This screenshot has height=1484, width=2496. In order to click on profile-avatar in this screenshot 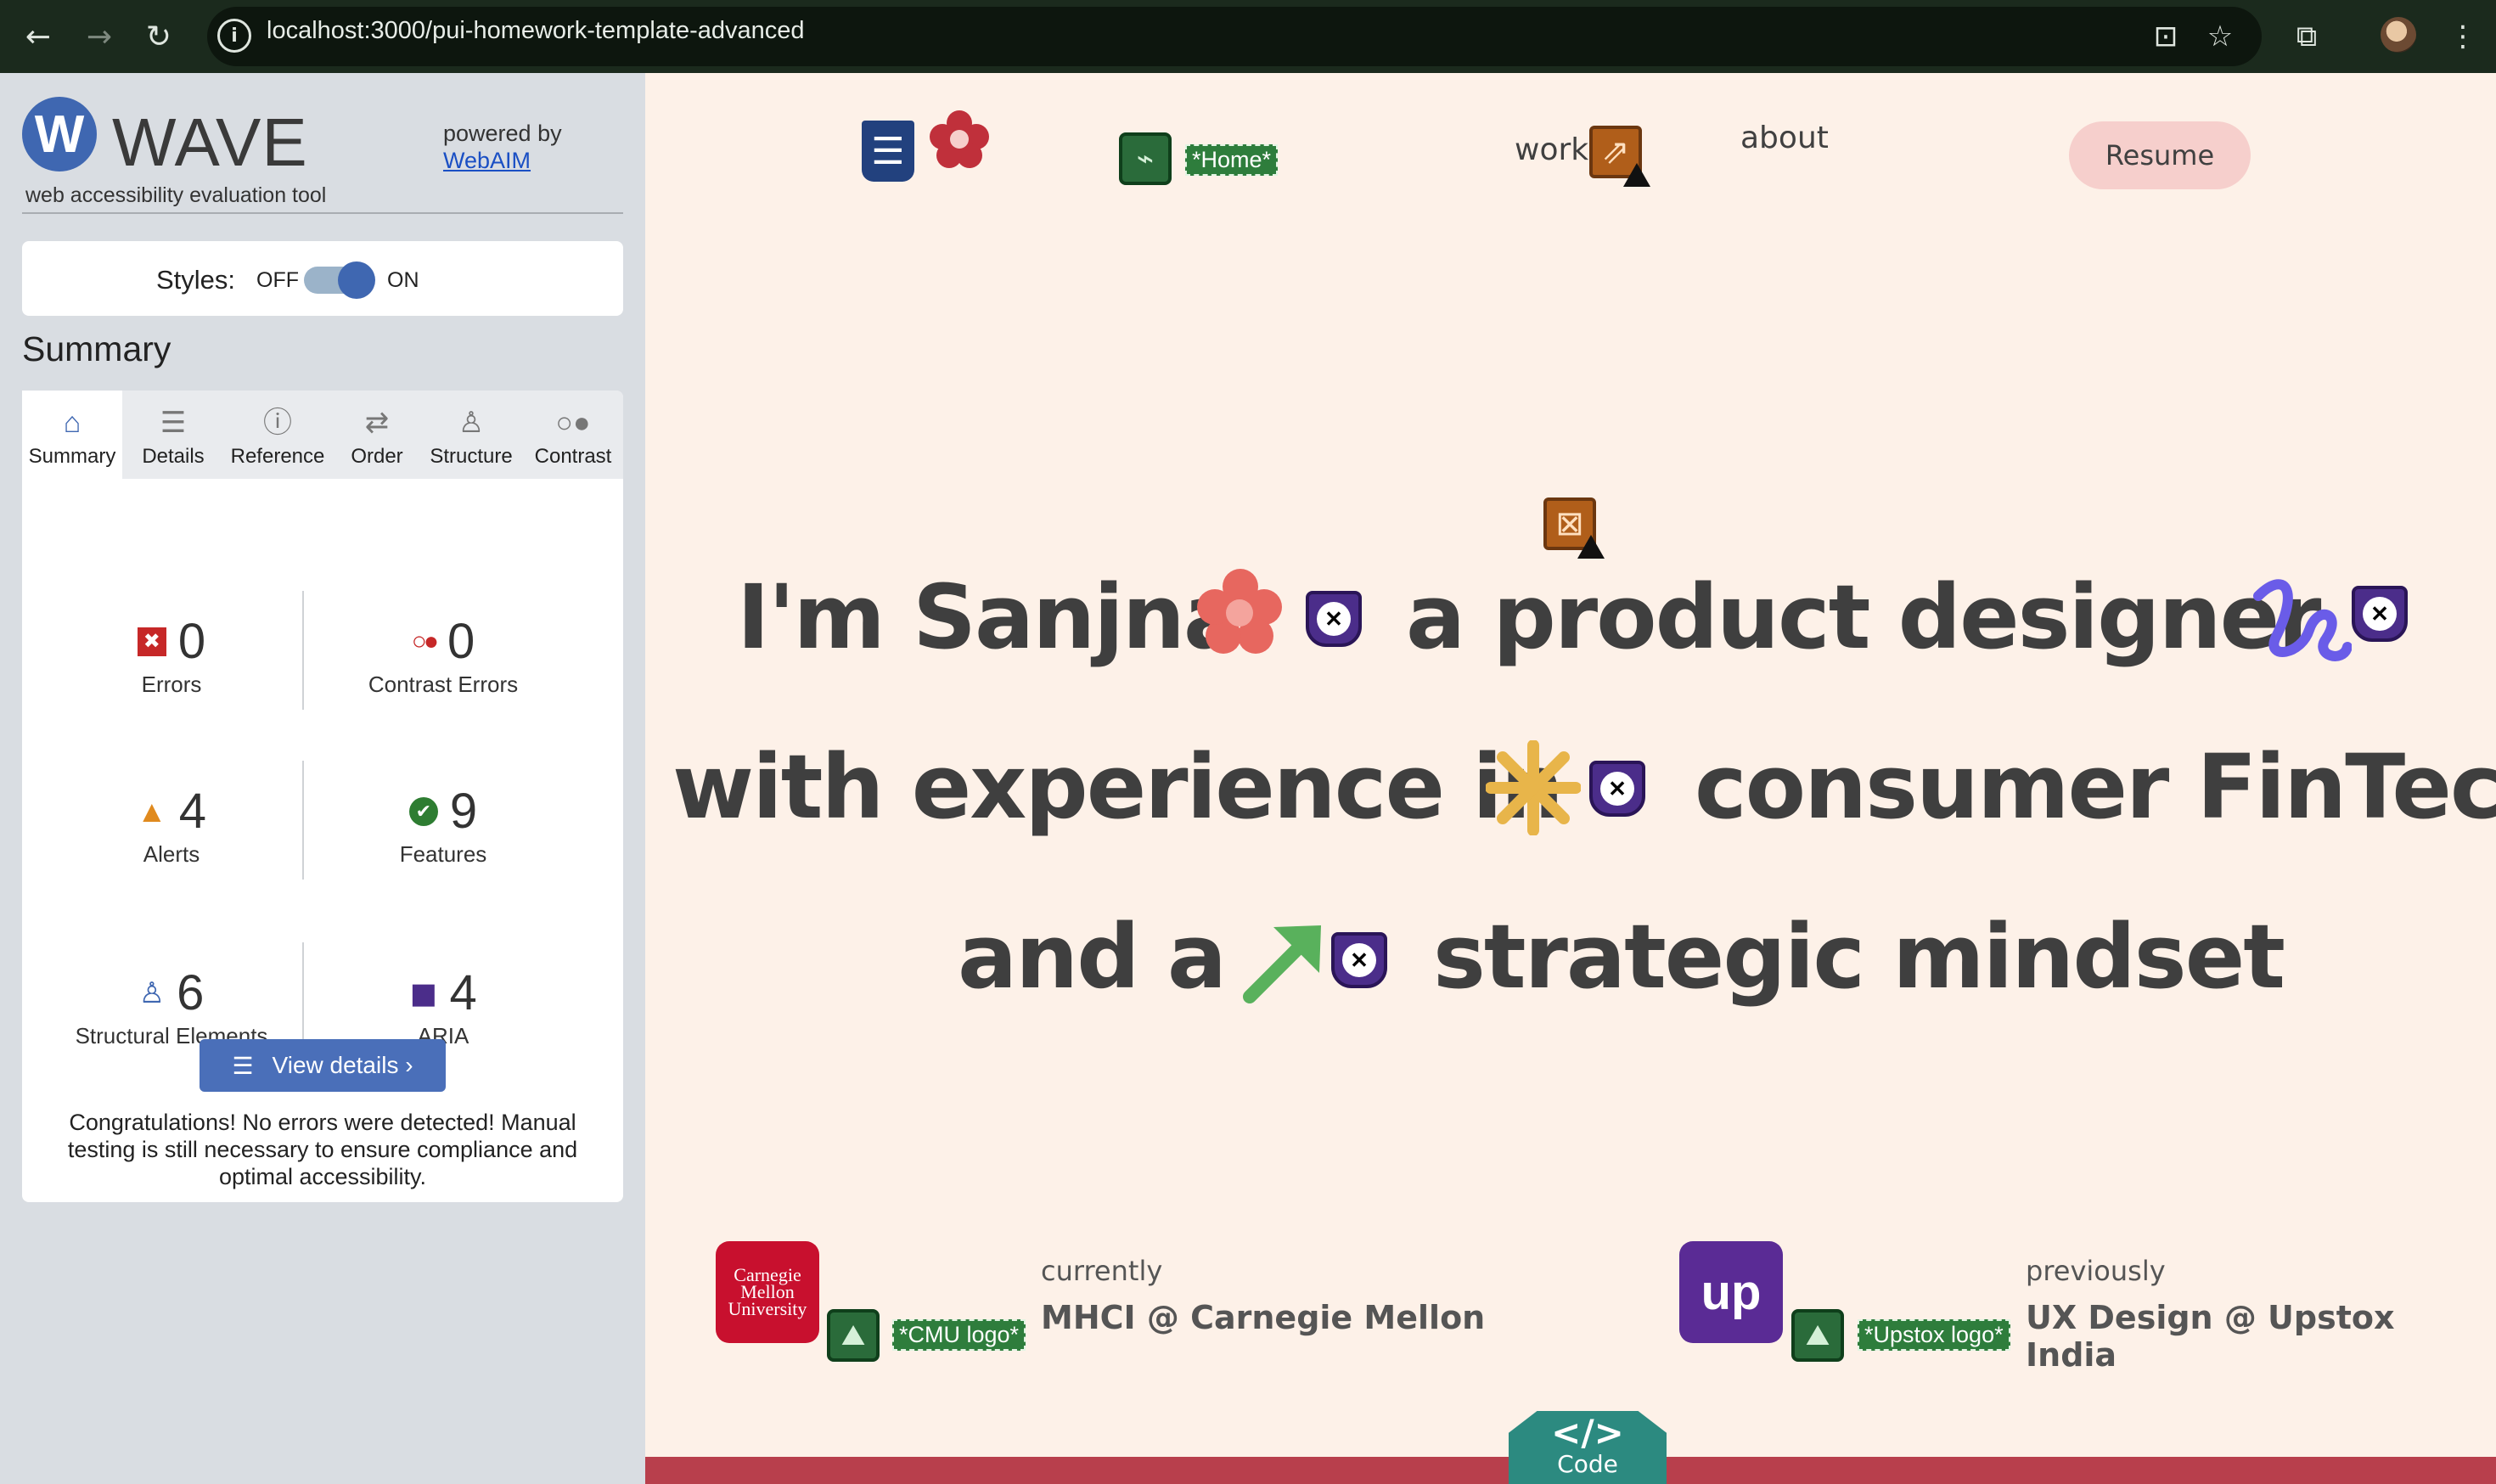, I will do `click(2398, 35)`.